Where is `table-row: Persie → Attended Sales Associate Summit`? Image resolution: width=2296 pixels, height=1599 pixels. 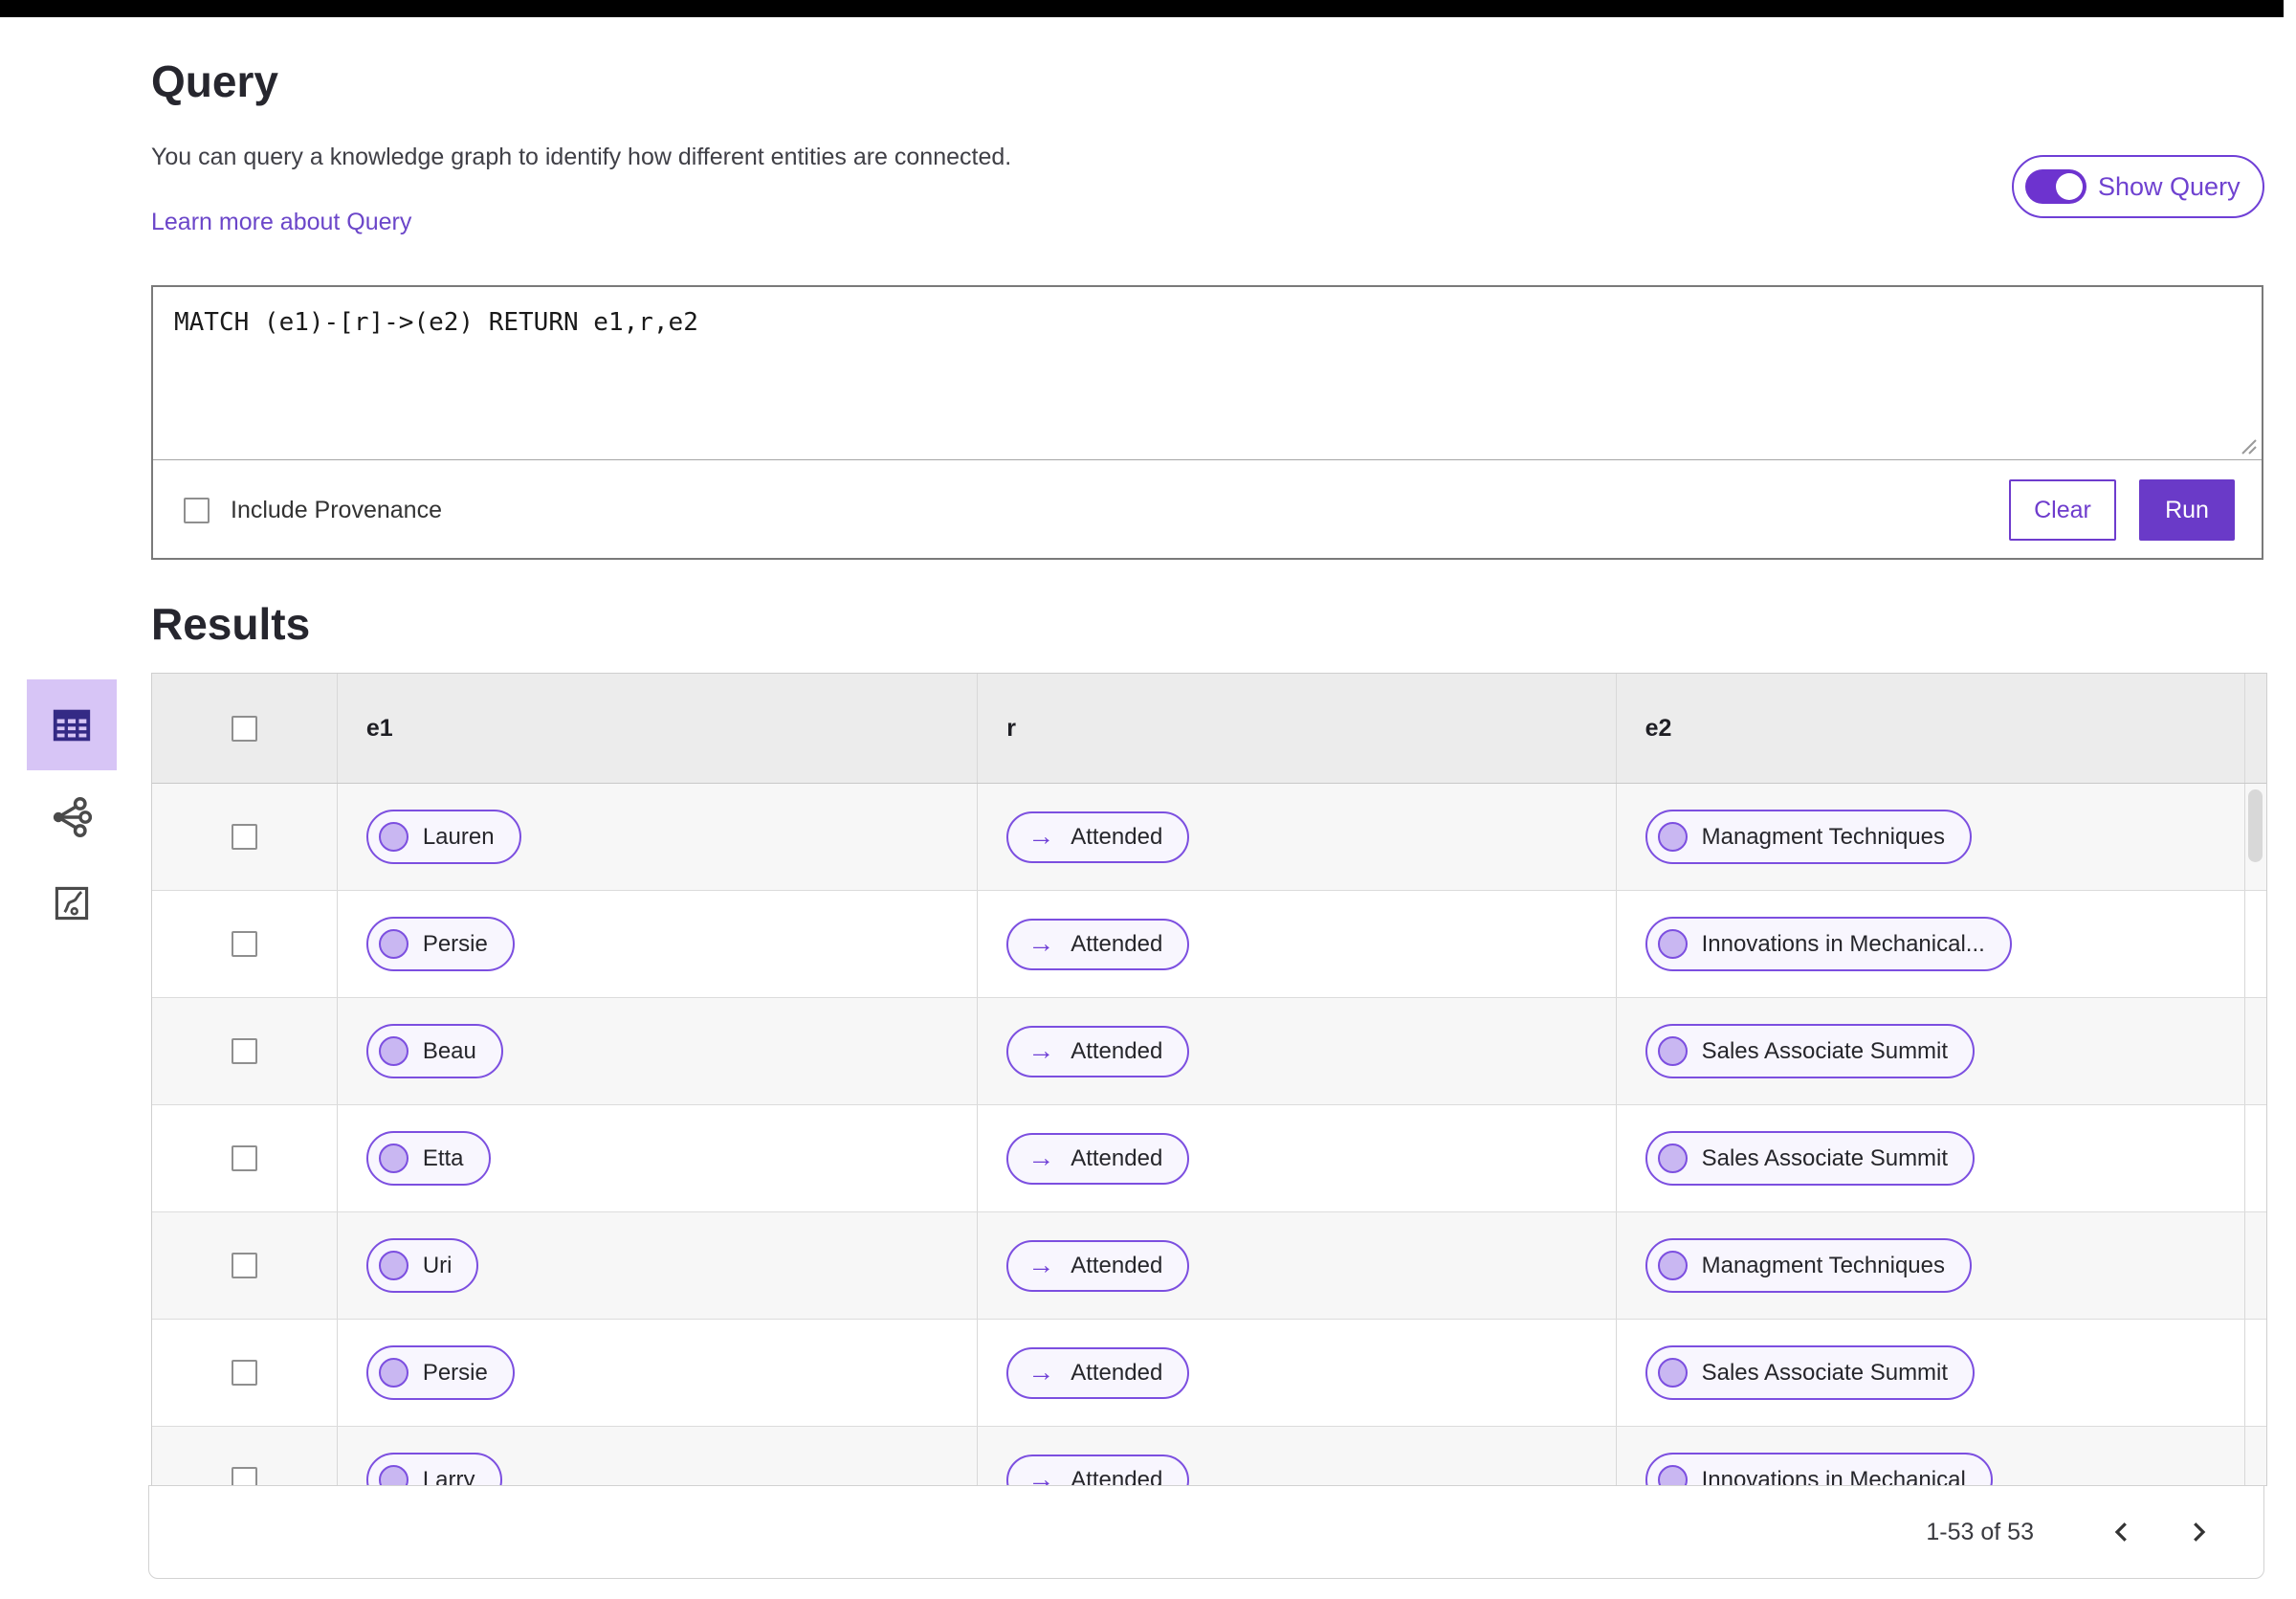 table-row: Persie → Attended Sales Associate Summit is located at coordinates (1209, 1373).